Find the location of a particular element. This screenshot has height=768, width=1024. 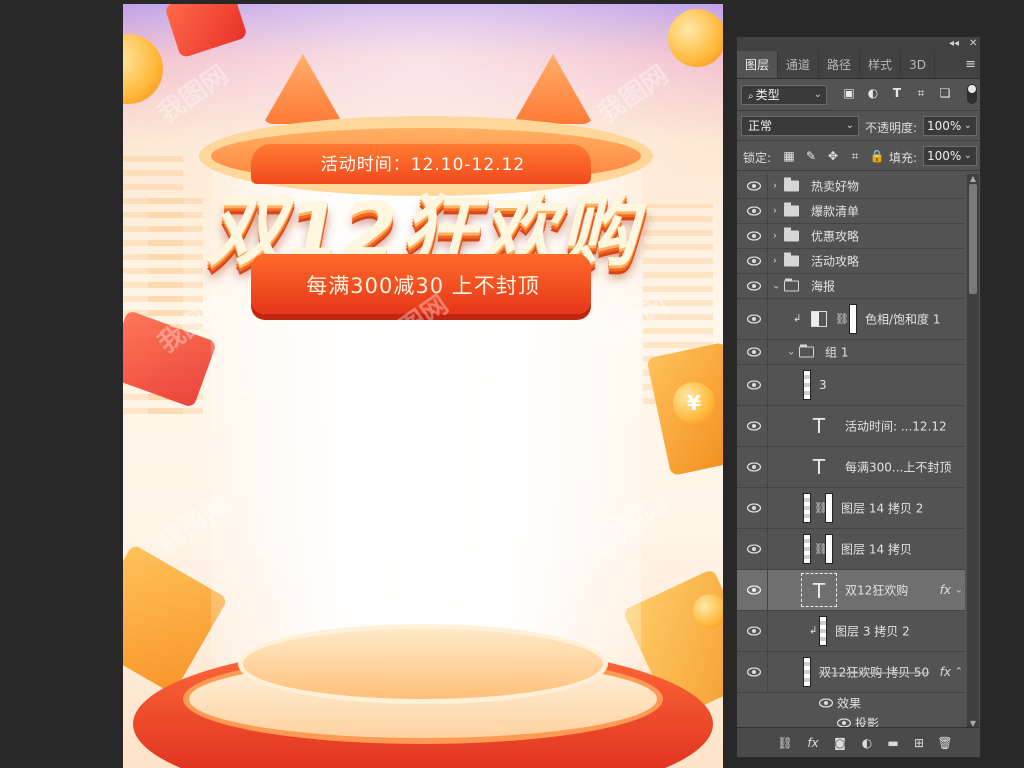

layer-filter-dropdown: ⌕ 类型 ⌄ is located at coordinates (784, 95).